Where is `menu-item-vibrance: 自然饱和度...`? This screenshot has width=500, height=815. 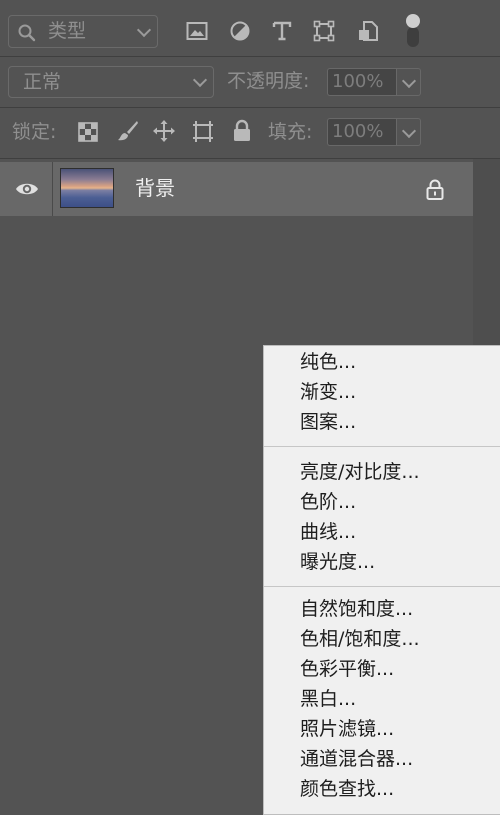 menu-item-vibrance: 自然饱和度... is located at coordinates (356, 609).